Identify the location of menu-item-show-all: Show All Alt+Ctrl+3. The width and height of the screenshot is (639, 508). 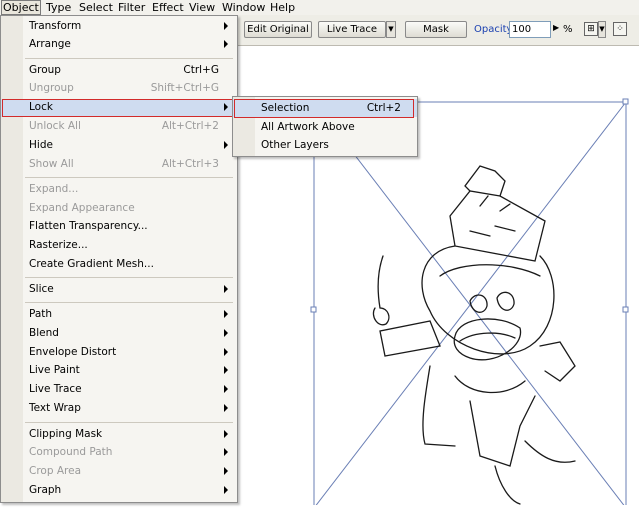
(119, 165).